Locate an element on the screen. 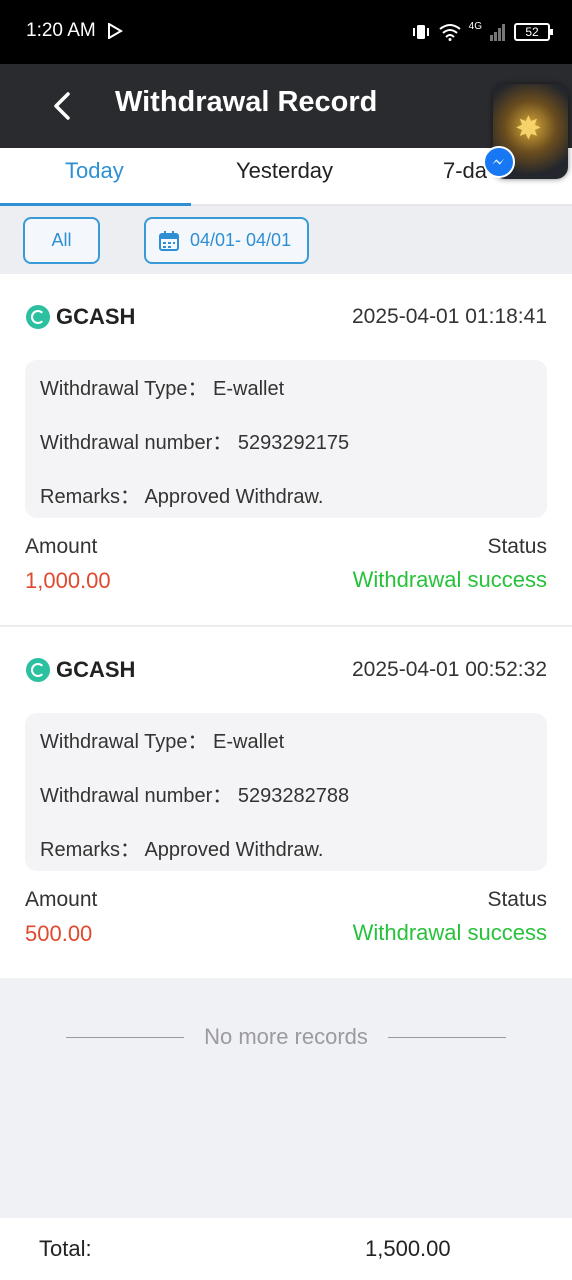  date-range-button: 04/01- 04/01 is located at coordinates (226, 240).